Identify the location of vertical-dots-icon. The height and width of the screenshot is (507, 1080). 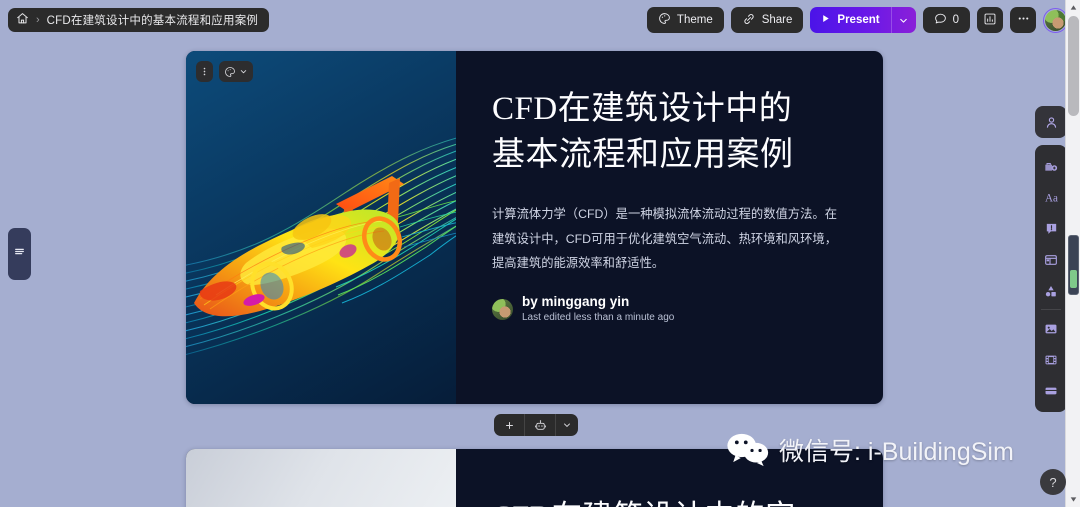
(204, 71).